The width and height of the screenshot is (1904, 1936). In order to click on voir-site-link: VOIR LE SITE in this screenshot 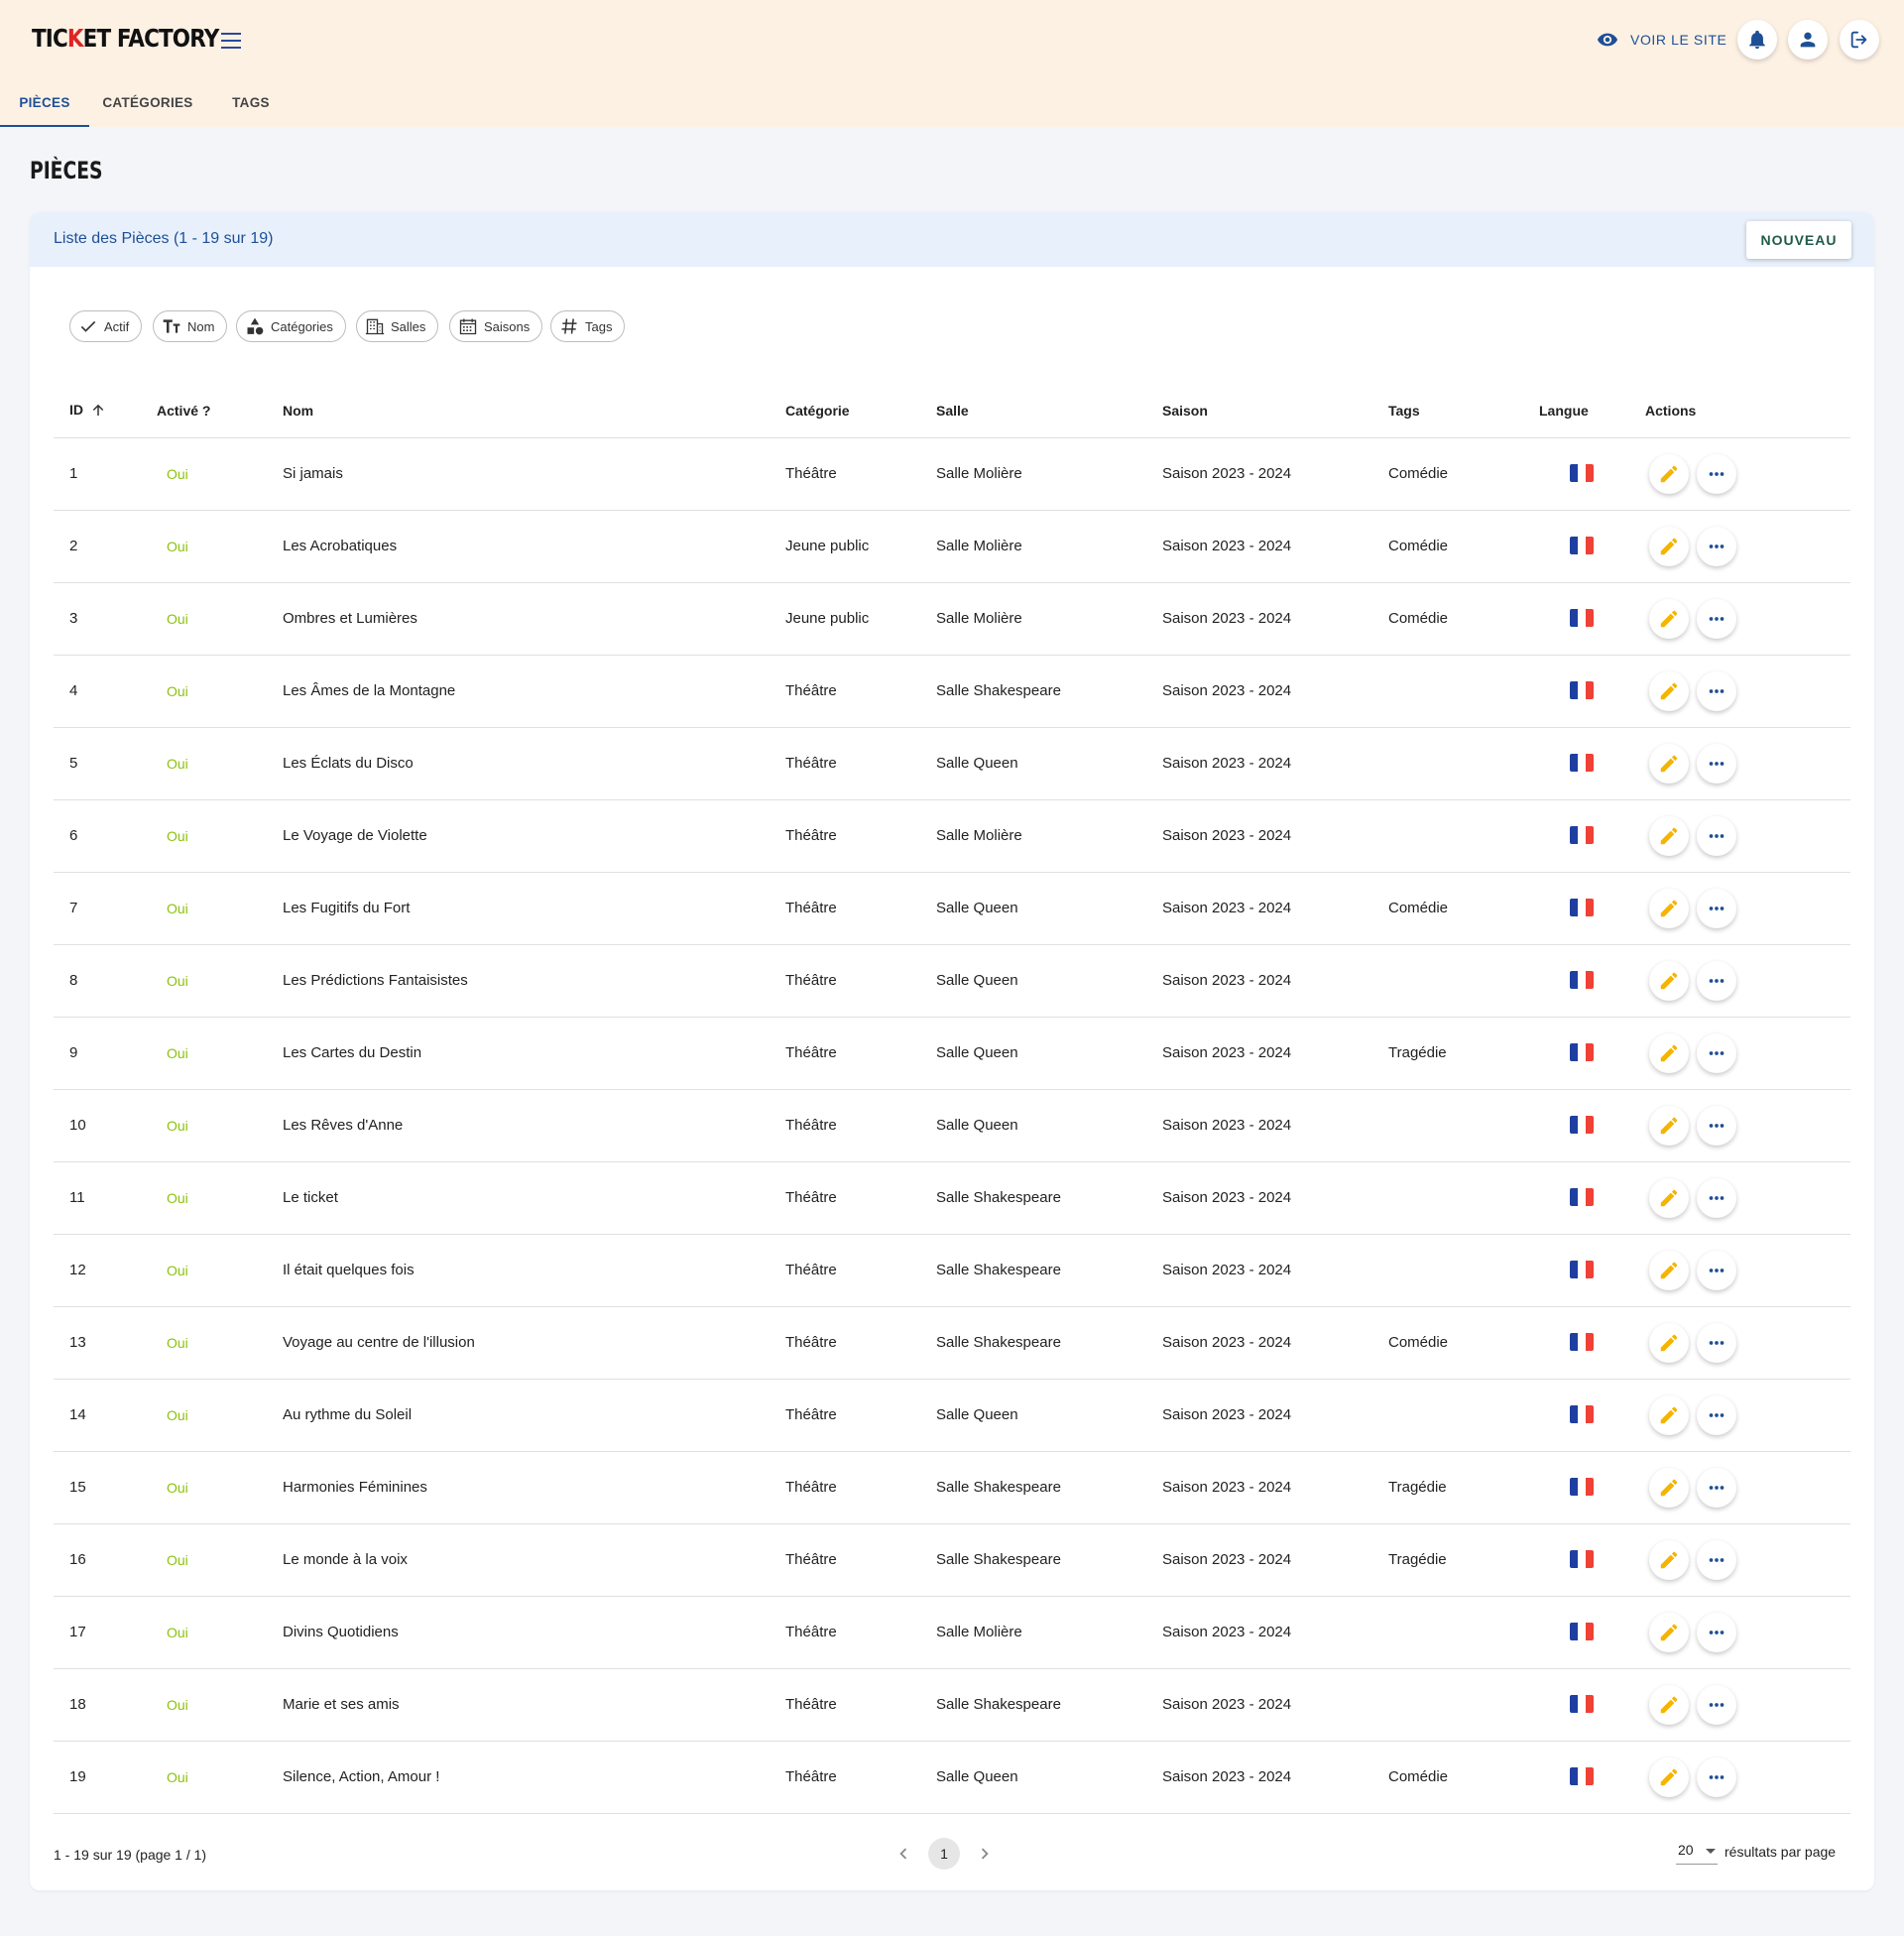, I will do `click(1661, 40)`.